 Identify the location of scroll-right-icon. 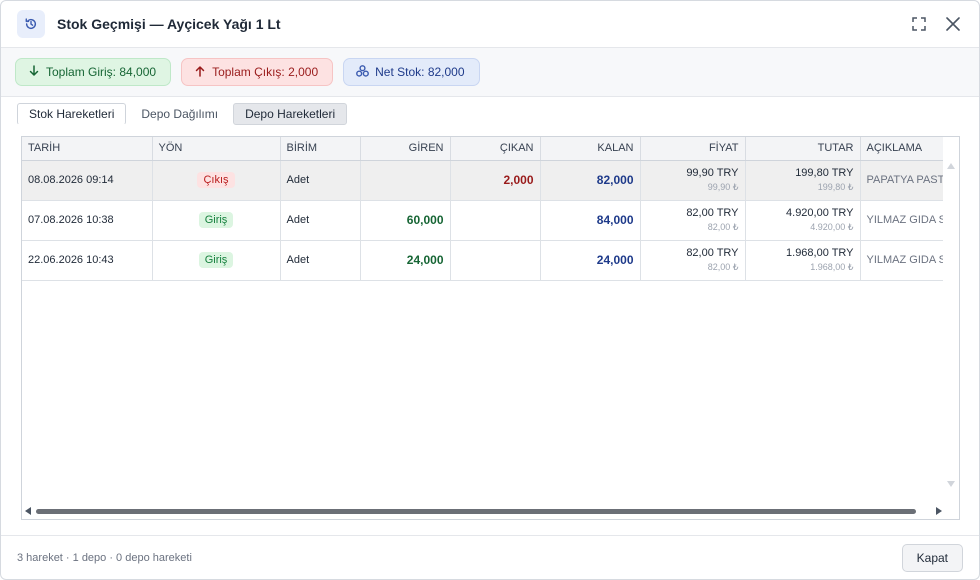
(939, 511).